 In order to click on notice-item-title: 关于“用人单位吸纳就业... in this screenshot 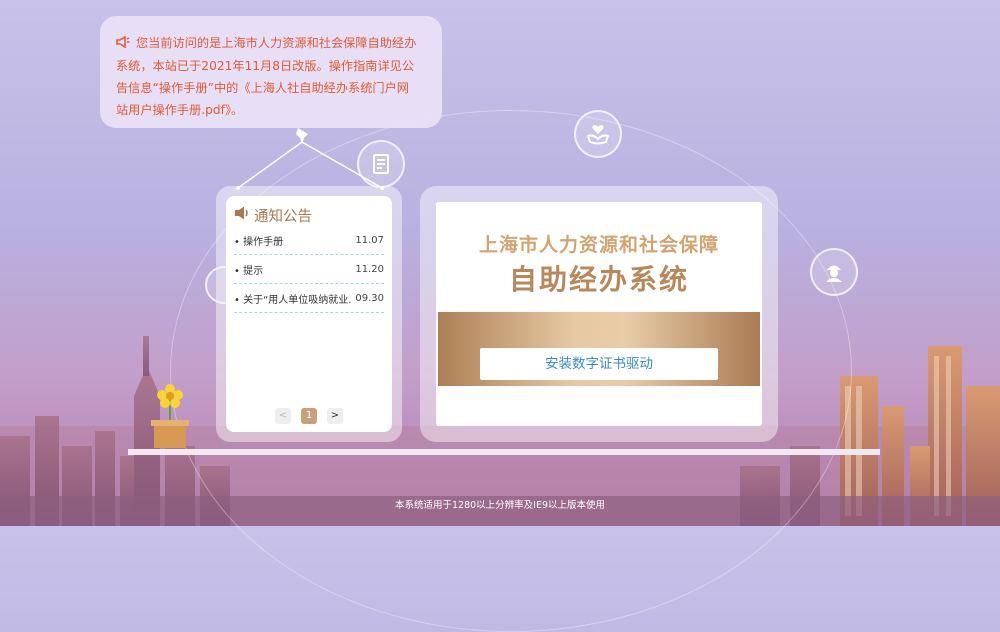, I will do `click(297, 300)`.